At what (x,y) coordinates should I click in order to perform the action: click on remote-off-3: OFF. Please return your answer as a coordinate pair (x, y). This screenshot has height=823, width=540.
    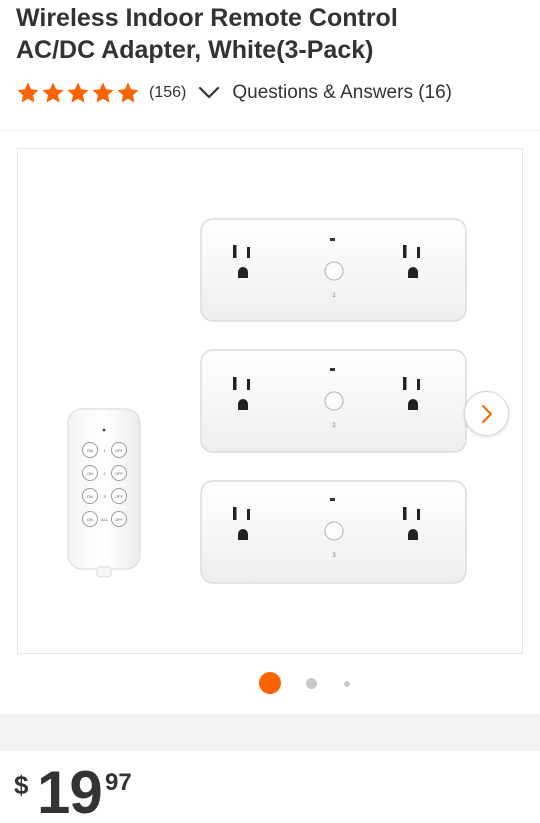
    Looking at the image, I should click on (119, 496).